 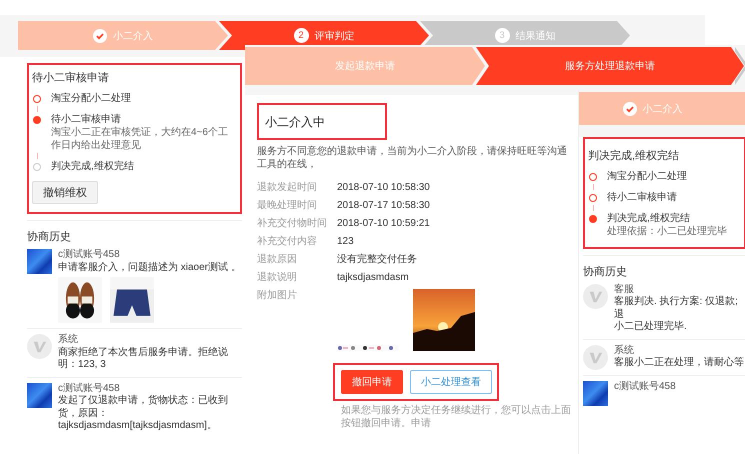 What do you see at coordinates (667, 232) in the screenshot?
I see `timeline-note: 处理依据：小二已处理完毕` at bounding box center [667, 232].